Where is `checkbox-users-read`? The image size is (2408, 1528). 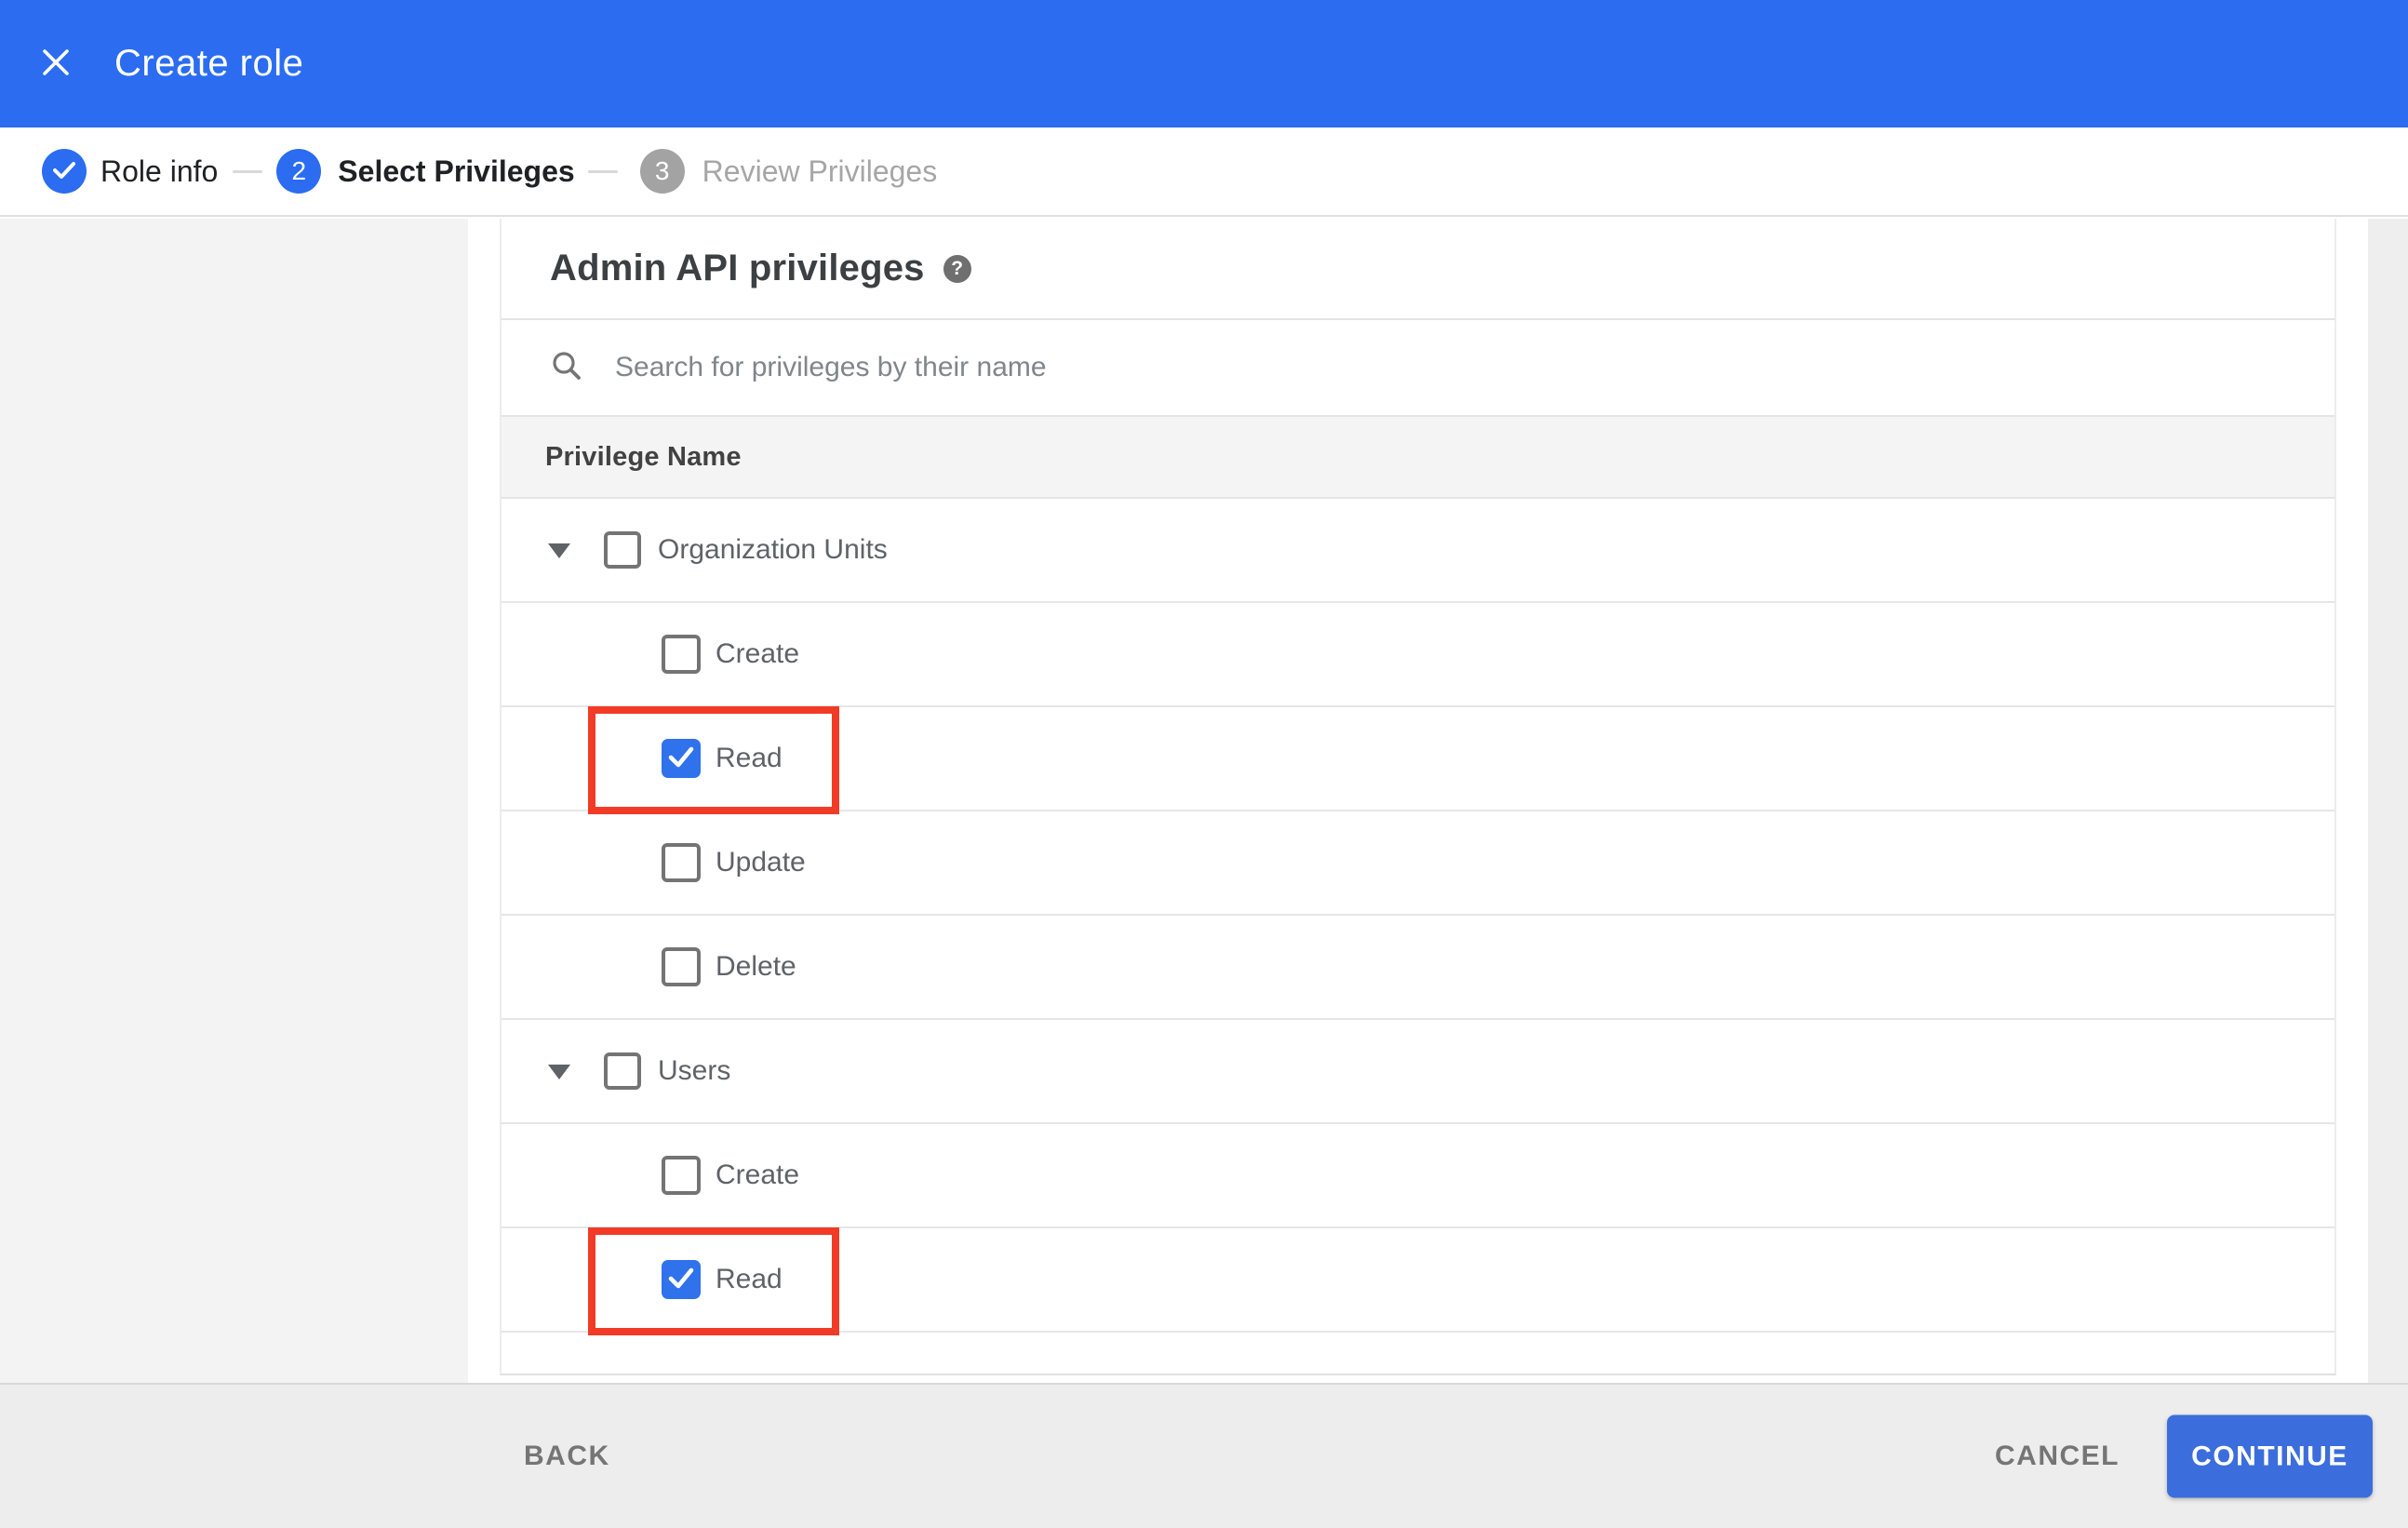 checkbox-users-read is located at coordinates (682, 1280).